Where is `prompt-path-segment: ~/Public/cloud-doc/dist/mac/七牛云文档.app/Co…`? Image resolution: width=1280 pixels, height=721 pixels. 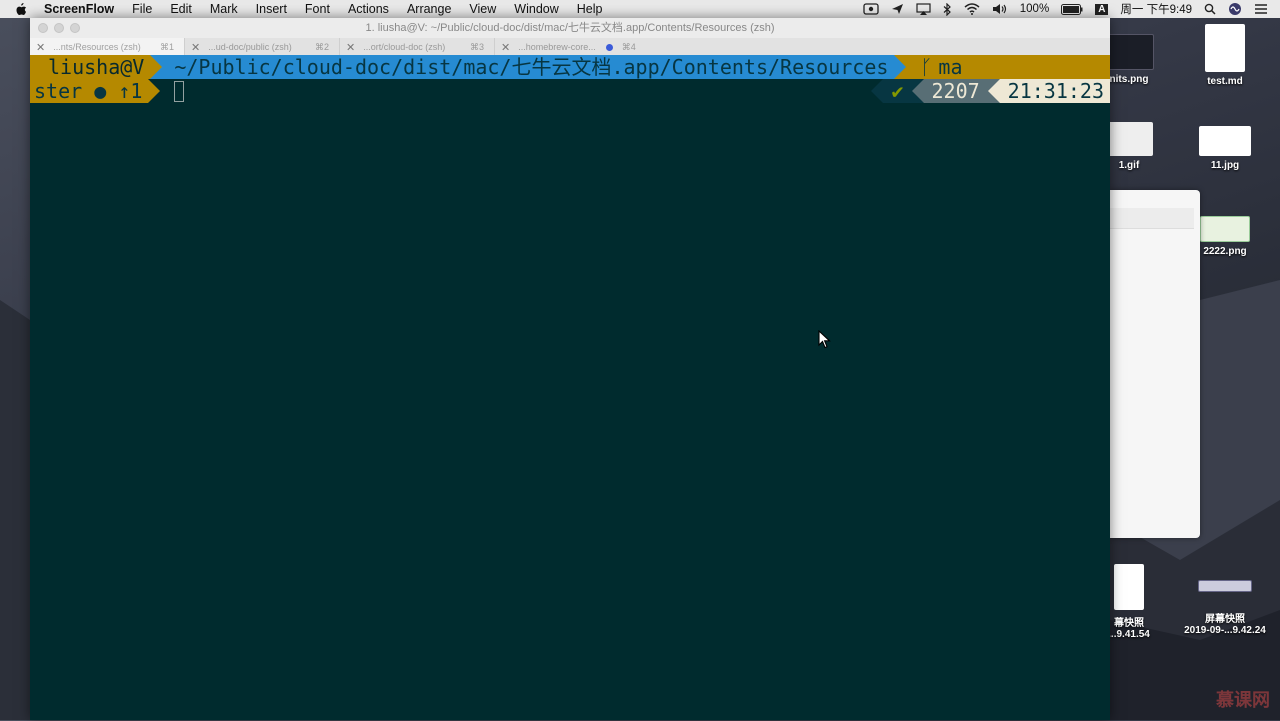
prompt-path-segment: ~/Public/cloud-doc/dist/mac/七牛云文档.app/Co… is located at coordinates (528, 67).